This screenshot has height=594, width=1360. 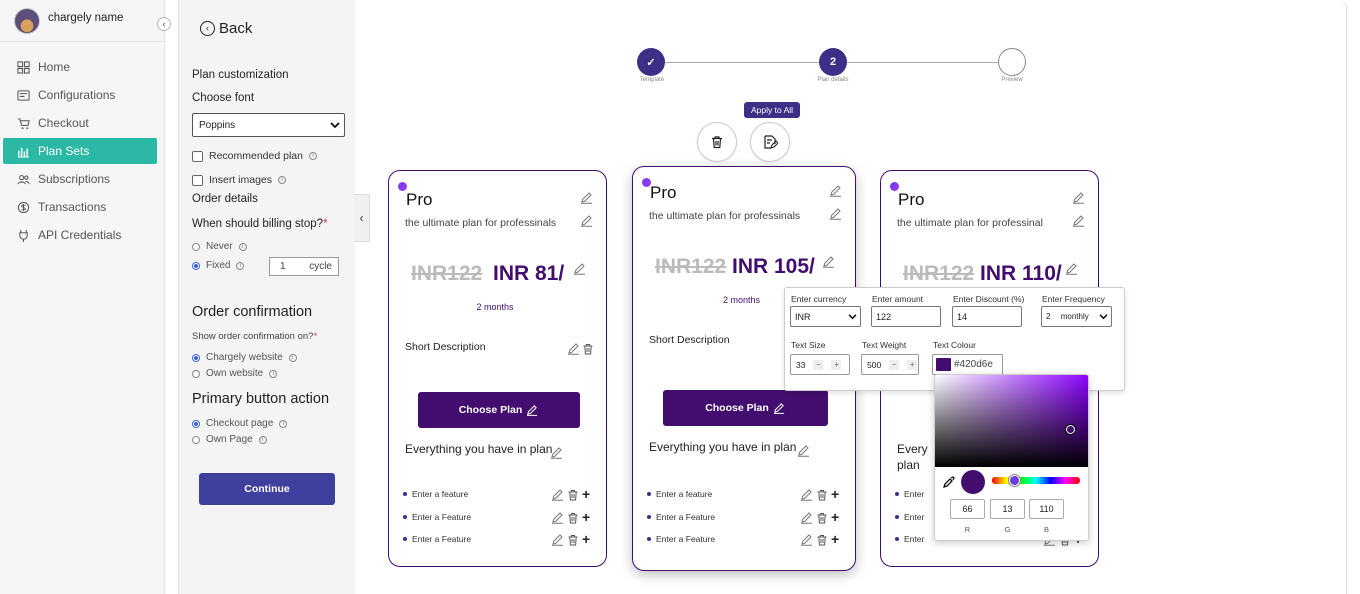 I want to click on text-weight-stepper: 500 − +, so click(x=890, y=364).